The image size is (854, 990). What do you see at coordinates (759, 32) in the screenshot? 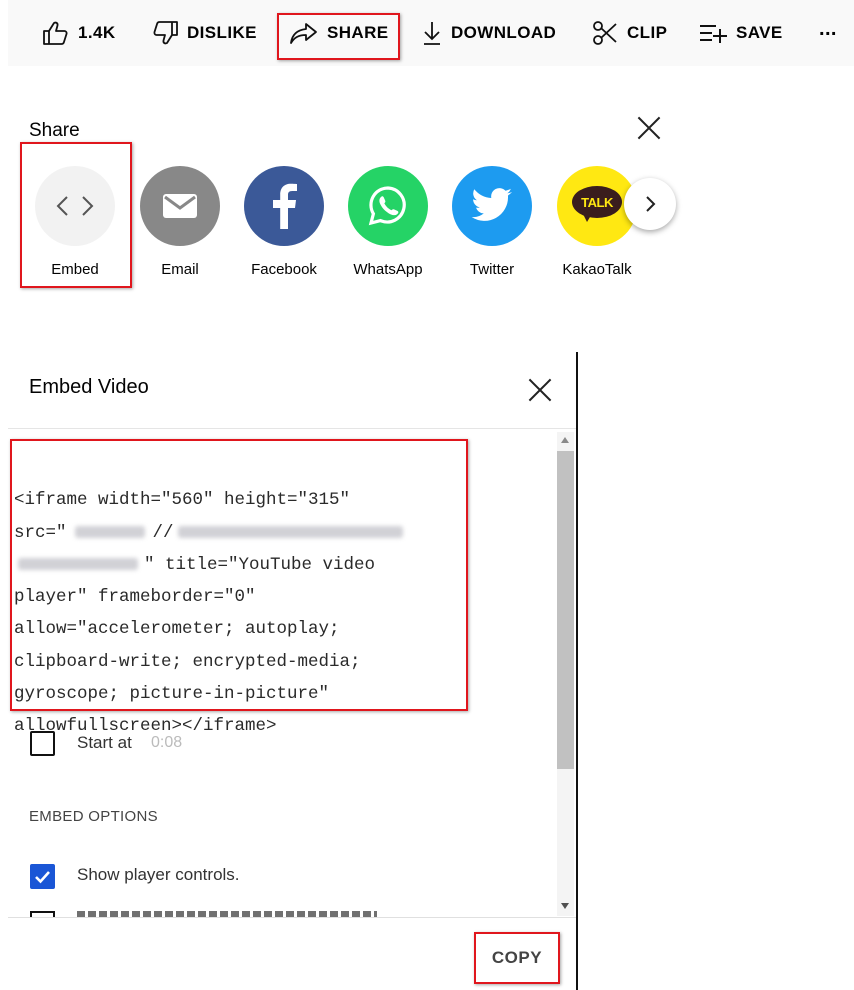
I see `save-label: SAVE` at bounding box center [759, 32].